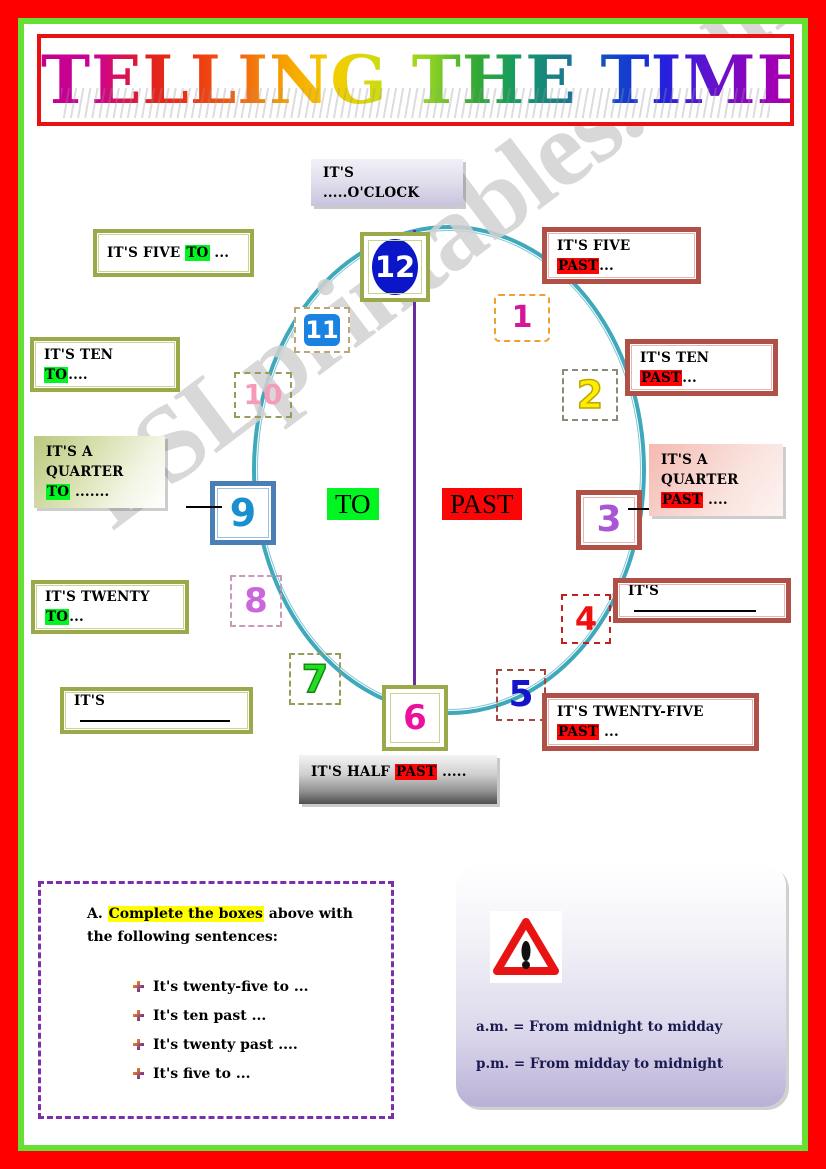 This screenshot has height=1169, width=826. What do you see at coordinates (586, 619) in the screenshot?
I see `clock-number-4: 4` at bounding box center [586, 619].